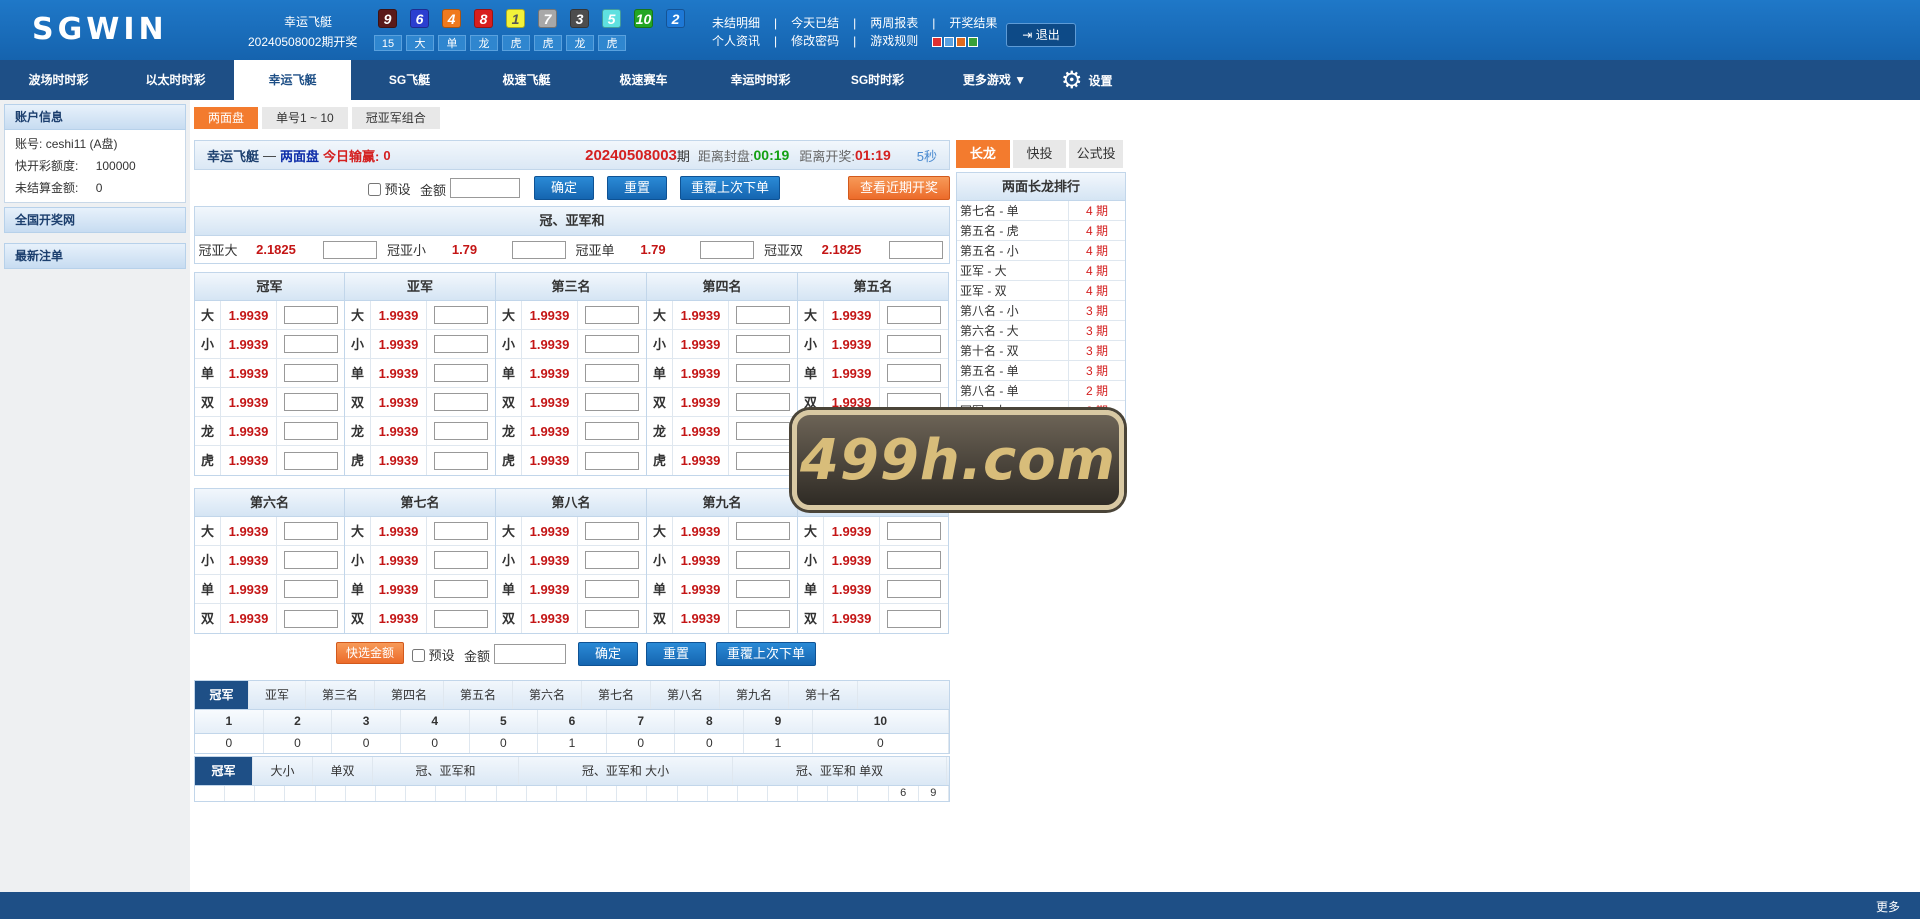 The height and width of the screenshot is (919, 1920). Describe the element at coordinates (1039, 154) in the screenshot. I see `right-tab: 快投` at that location.